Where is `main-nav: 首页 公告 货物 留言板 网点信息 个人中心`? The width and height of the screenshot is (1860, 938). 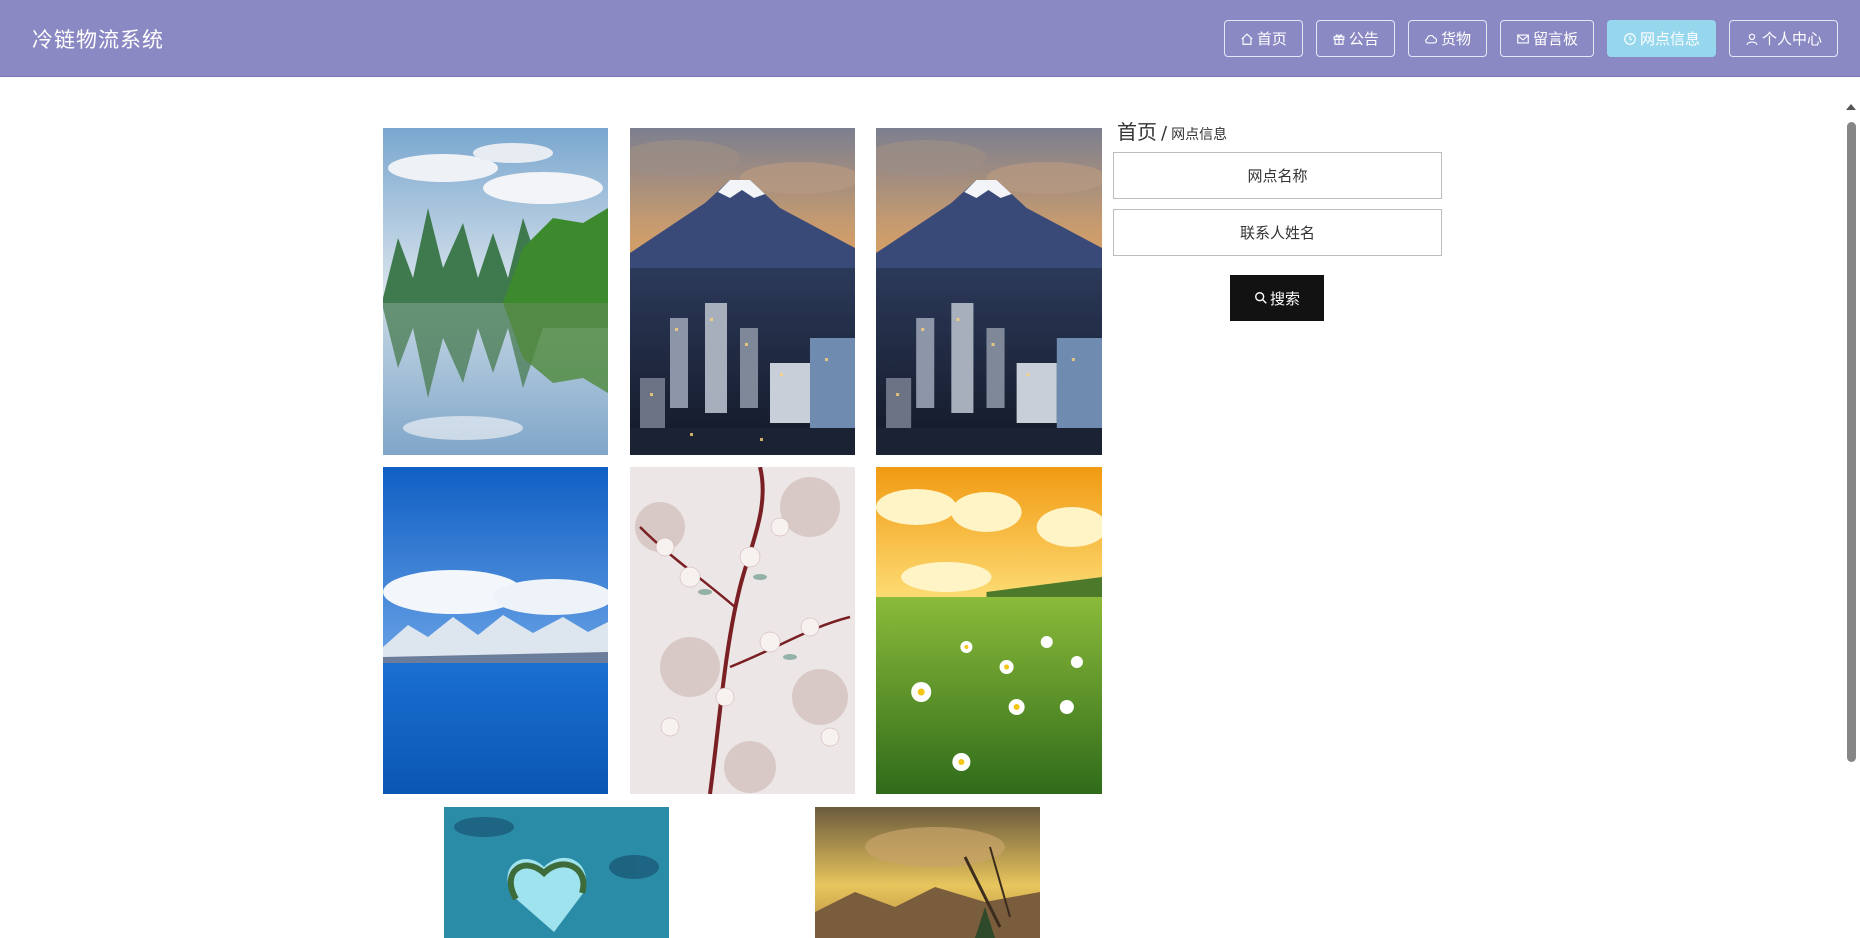
main-nav: 首页 公告 货物 留言板 网点信息 个人中心 is located at coordinates (1530, 38).